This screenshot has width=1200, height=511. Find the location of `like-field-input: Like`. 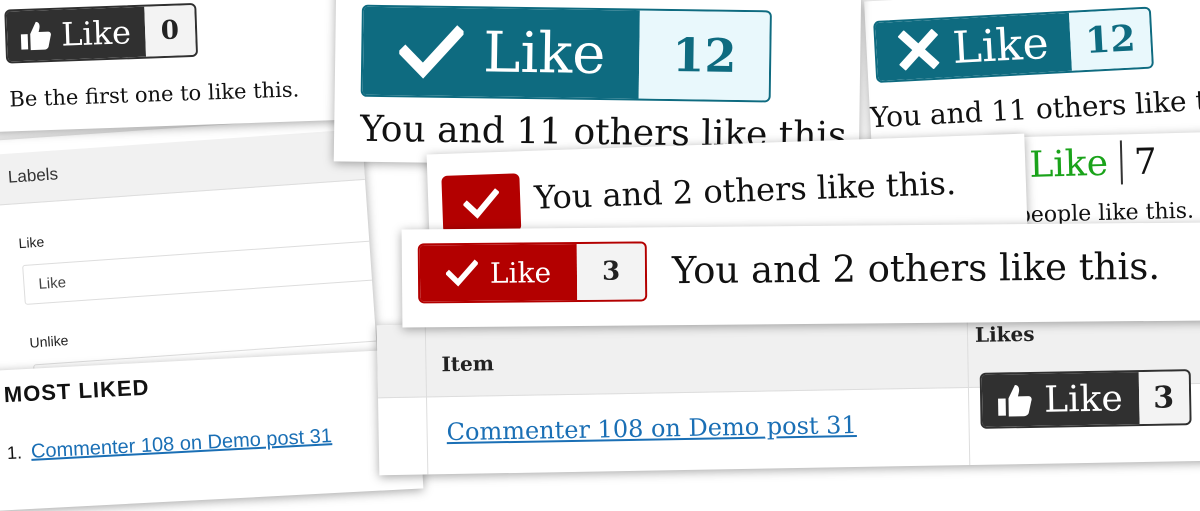

like-field-input: Like is located at coordinates (200, 272).